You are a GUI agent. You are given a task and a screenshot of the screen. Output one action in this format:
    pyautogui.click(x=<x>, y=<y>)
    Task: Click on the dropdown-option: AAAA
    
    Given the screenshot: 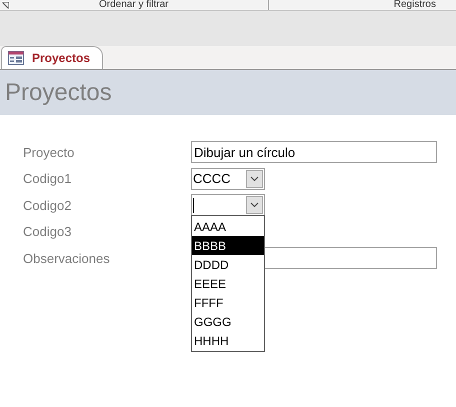 What is the action you would take?
    pyautogui.click(x=228, y=226)
    